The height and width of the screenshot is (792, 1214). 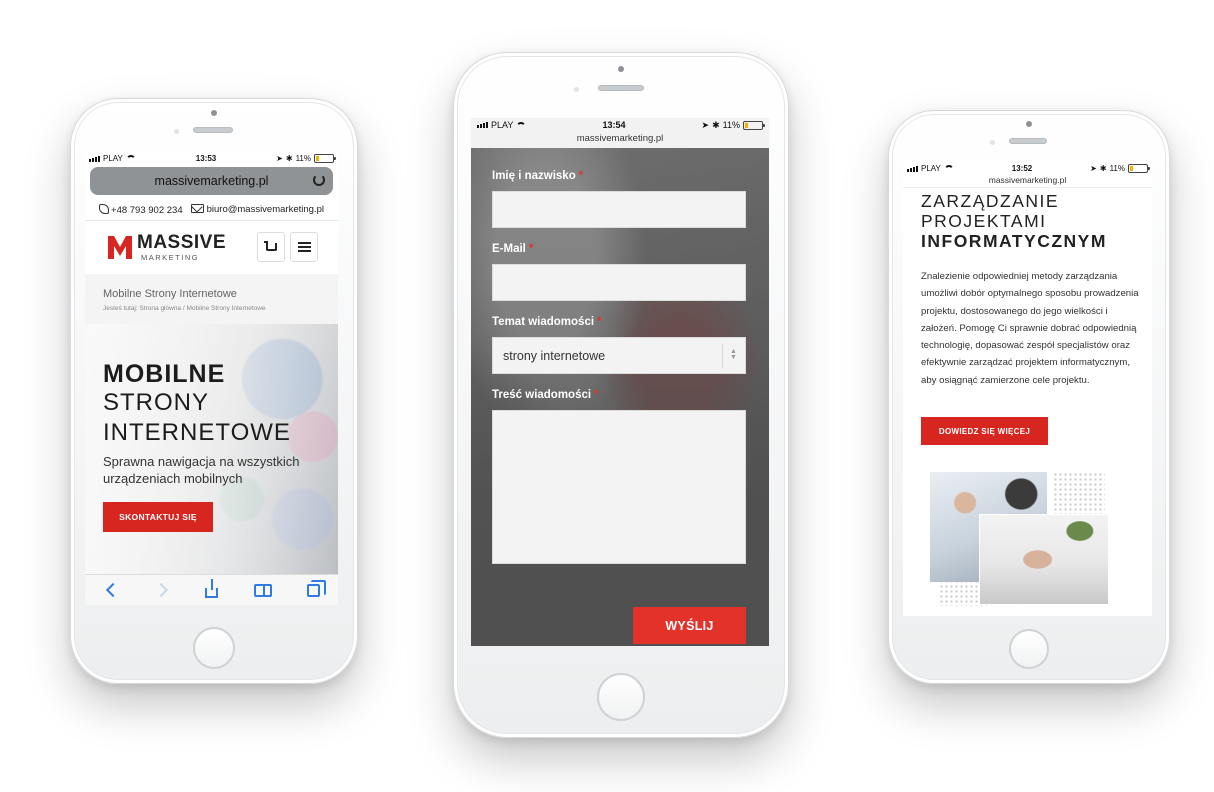 I want to click on section-title-line2: PROJEKTAMI, so click(x=984, y=221).